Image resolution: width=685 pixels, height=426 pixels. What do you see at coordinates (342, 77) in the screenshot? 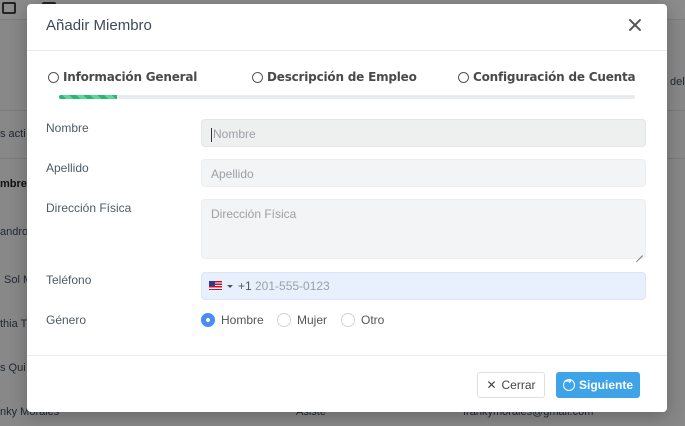
I see `step-label: Descripción de Empleo` at bounding box center [342, 77].